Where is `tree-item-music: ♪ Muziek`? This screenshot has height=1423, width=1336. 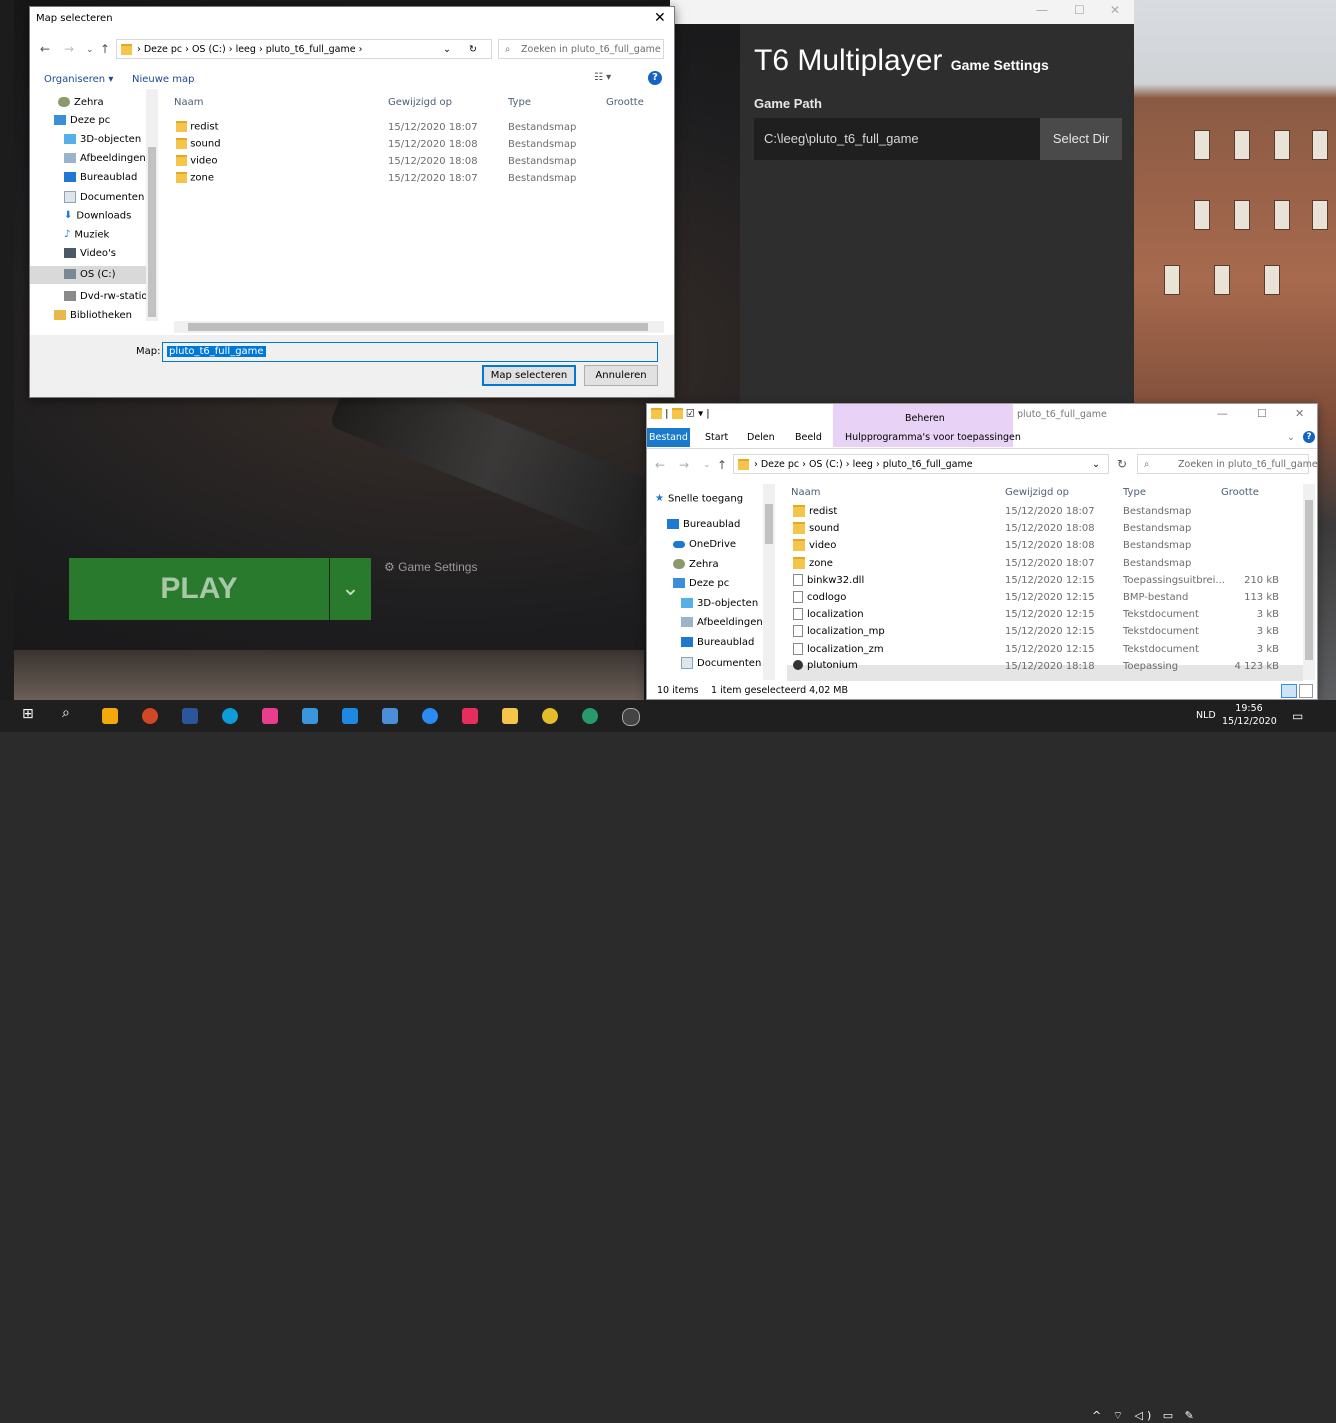 tree-item-music: ♪ Muziek is located at coordinates (86, 235).